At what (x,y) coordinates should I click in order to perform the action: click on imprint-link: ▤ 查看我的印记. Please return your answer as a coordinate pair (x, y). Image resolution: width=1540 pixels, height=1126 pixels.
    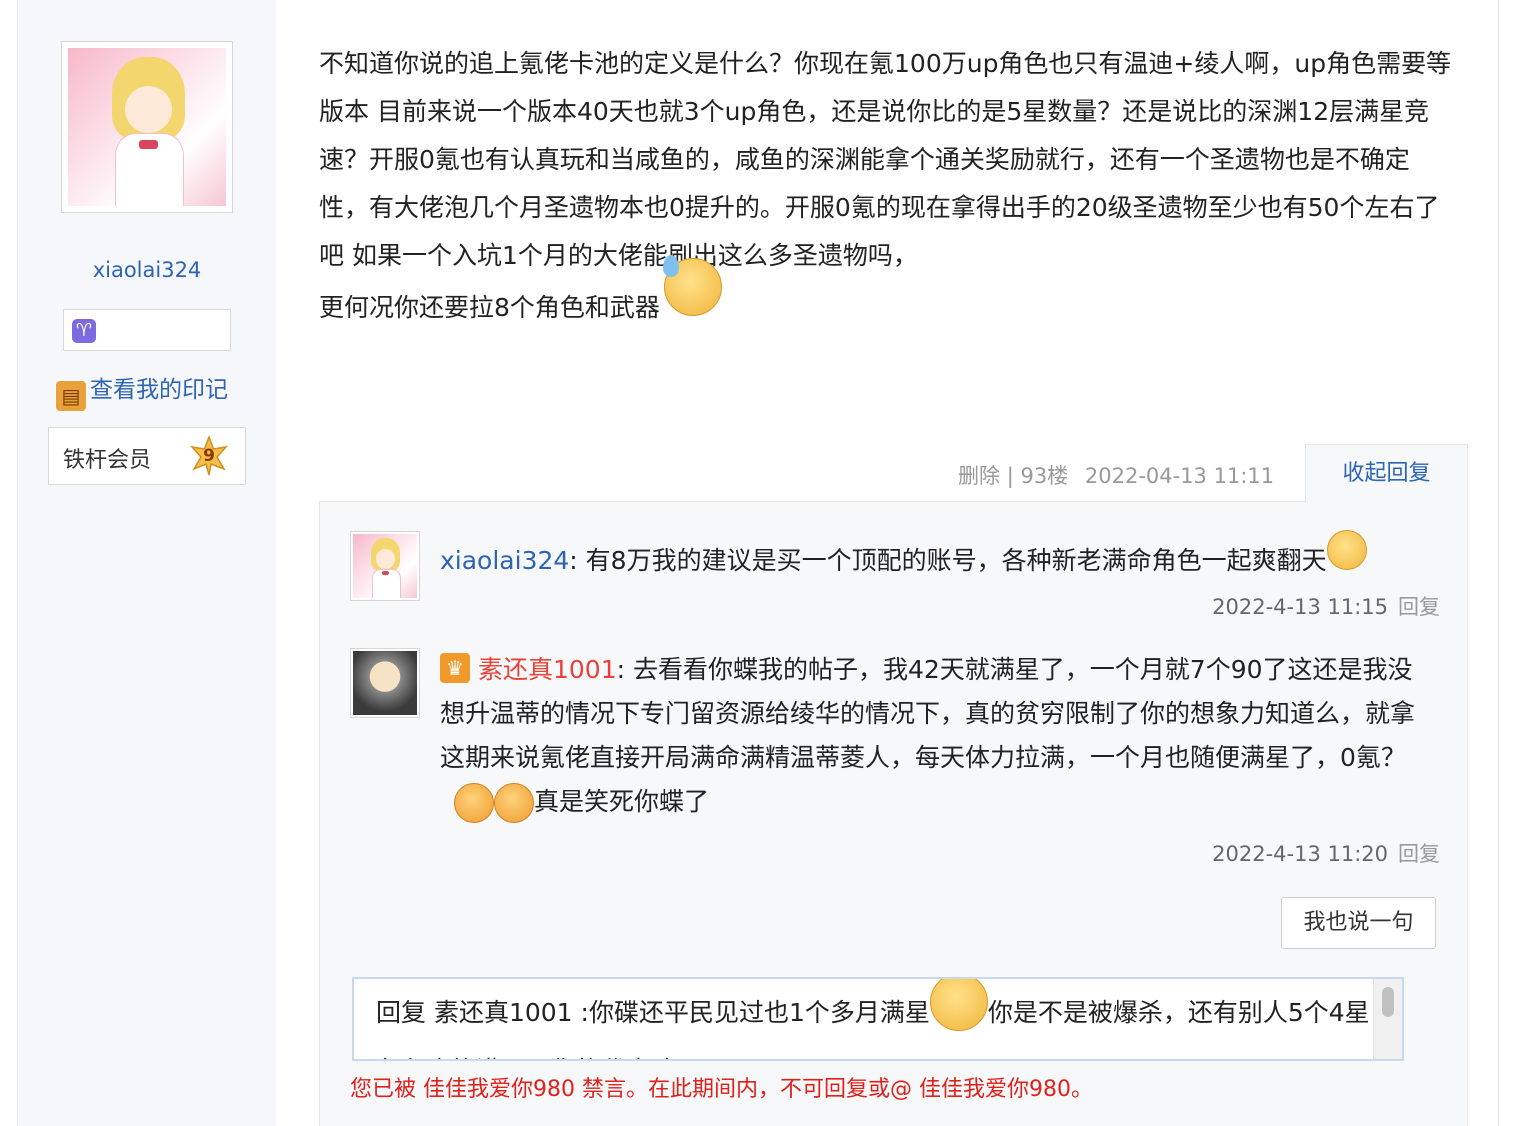
    Looking at the image, I should click on (142, 390).